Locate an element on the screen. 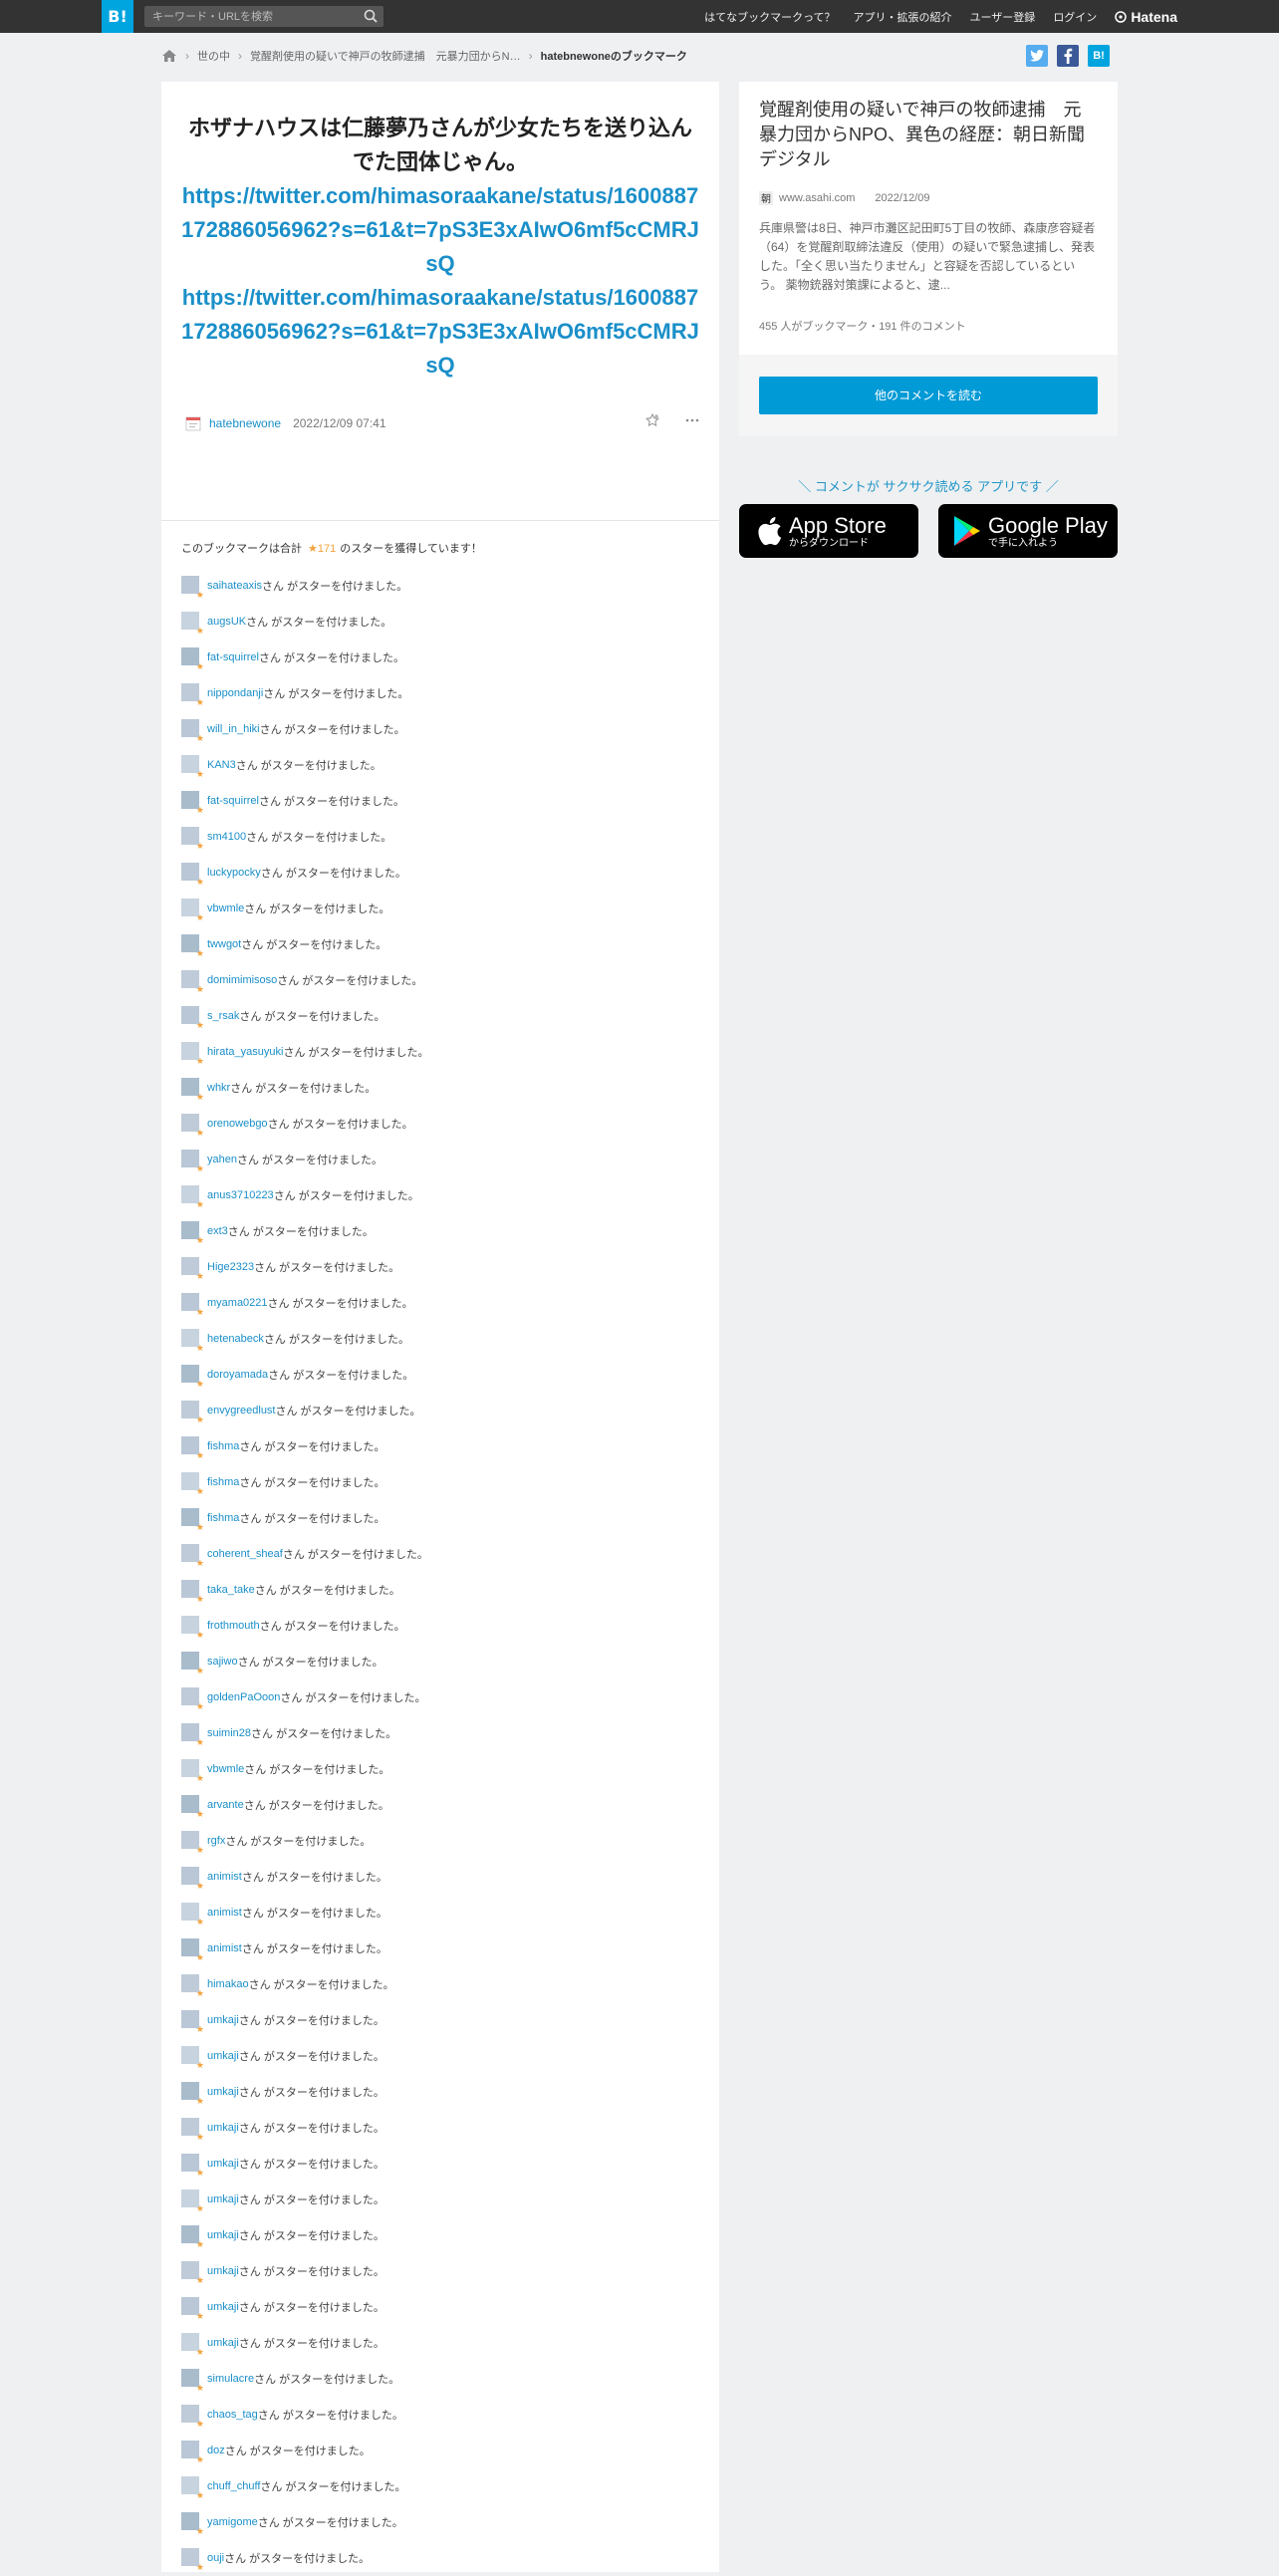 This screenshot has height=2576, width=1279. read-other-comments-button: 他のコメントを読む is located at coordinates (929, 395).